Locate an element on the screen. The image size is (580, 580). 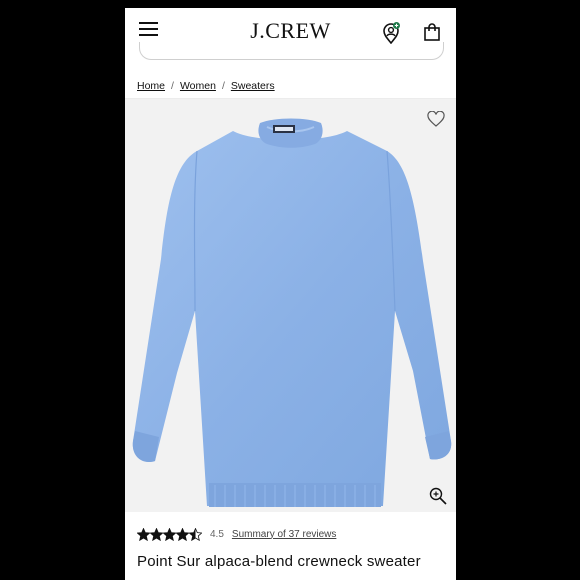
site-header: J.CREW is located at coordinates (290, 34).